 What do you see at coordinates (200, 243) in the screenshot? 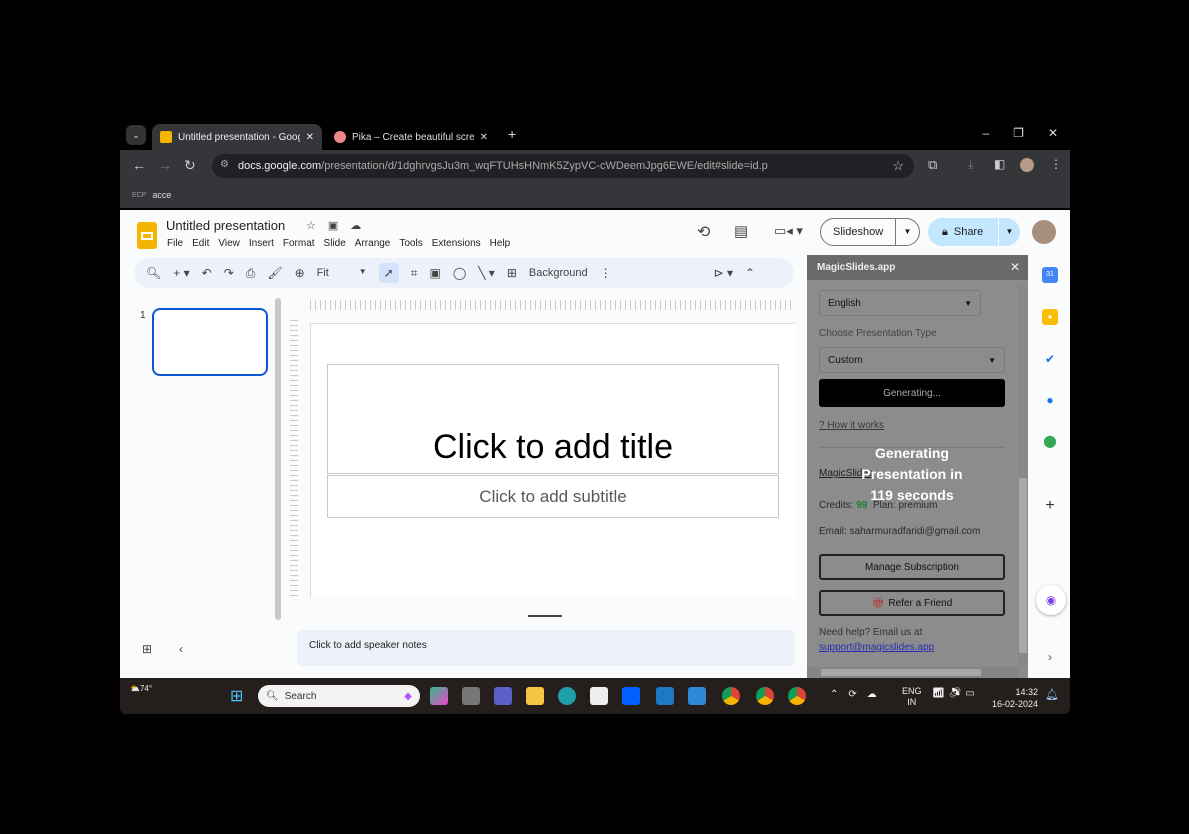
I see `menu-edit: Edit` at bounding box center [200, 243].